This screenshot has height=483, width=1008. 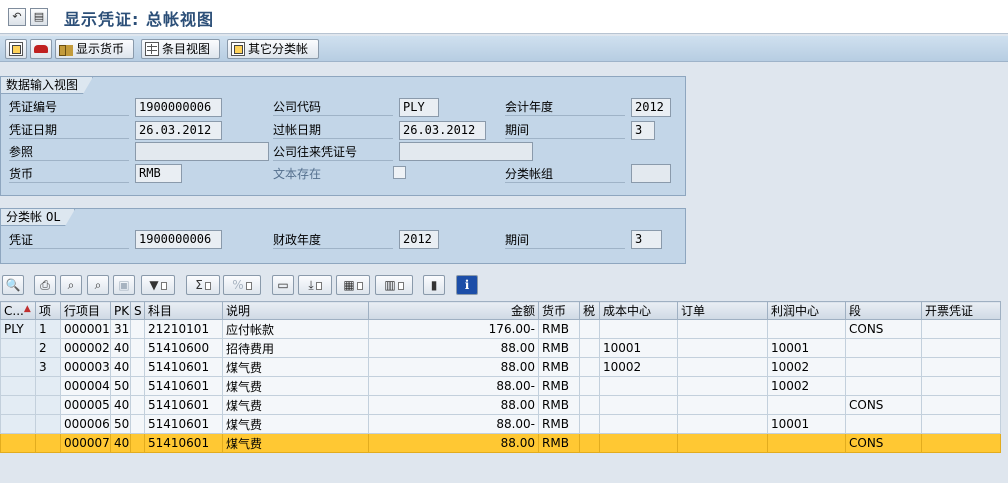 What do you see at coordinates (158, 285) in the screenshot?
I see `filter-button: ▼` at bounding box center [158, 285].